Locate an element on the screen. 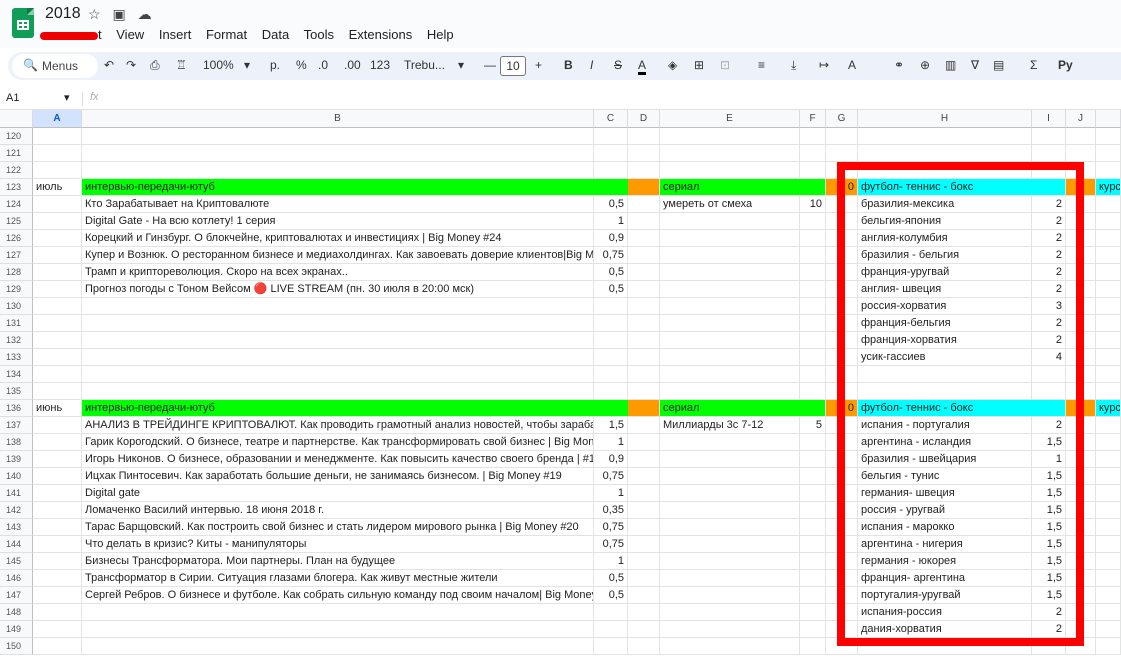  menu-data: Data is located at coordinates (275, 34).